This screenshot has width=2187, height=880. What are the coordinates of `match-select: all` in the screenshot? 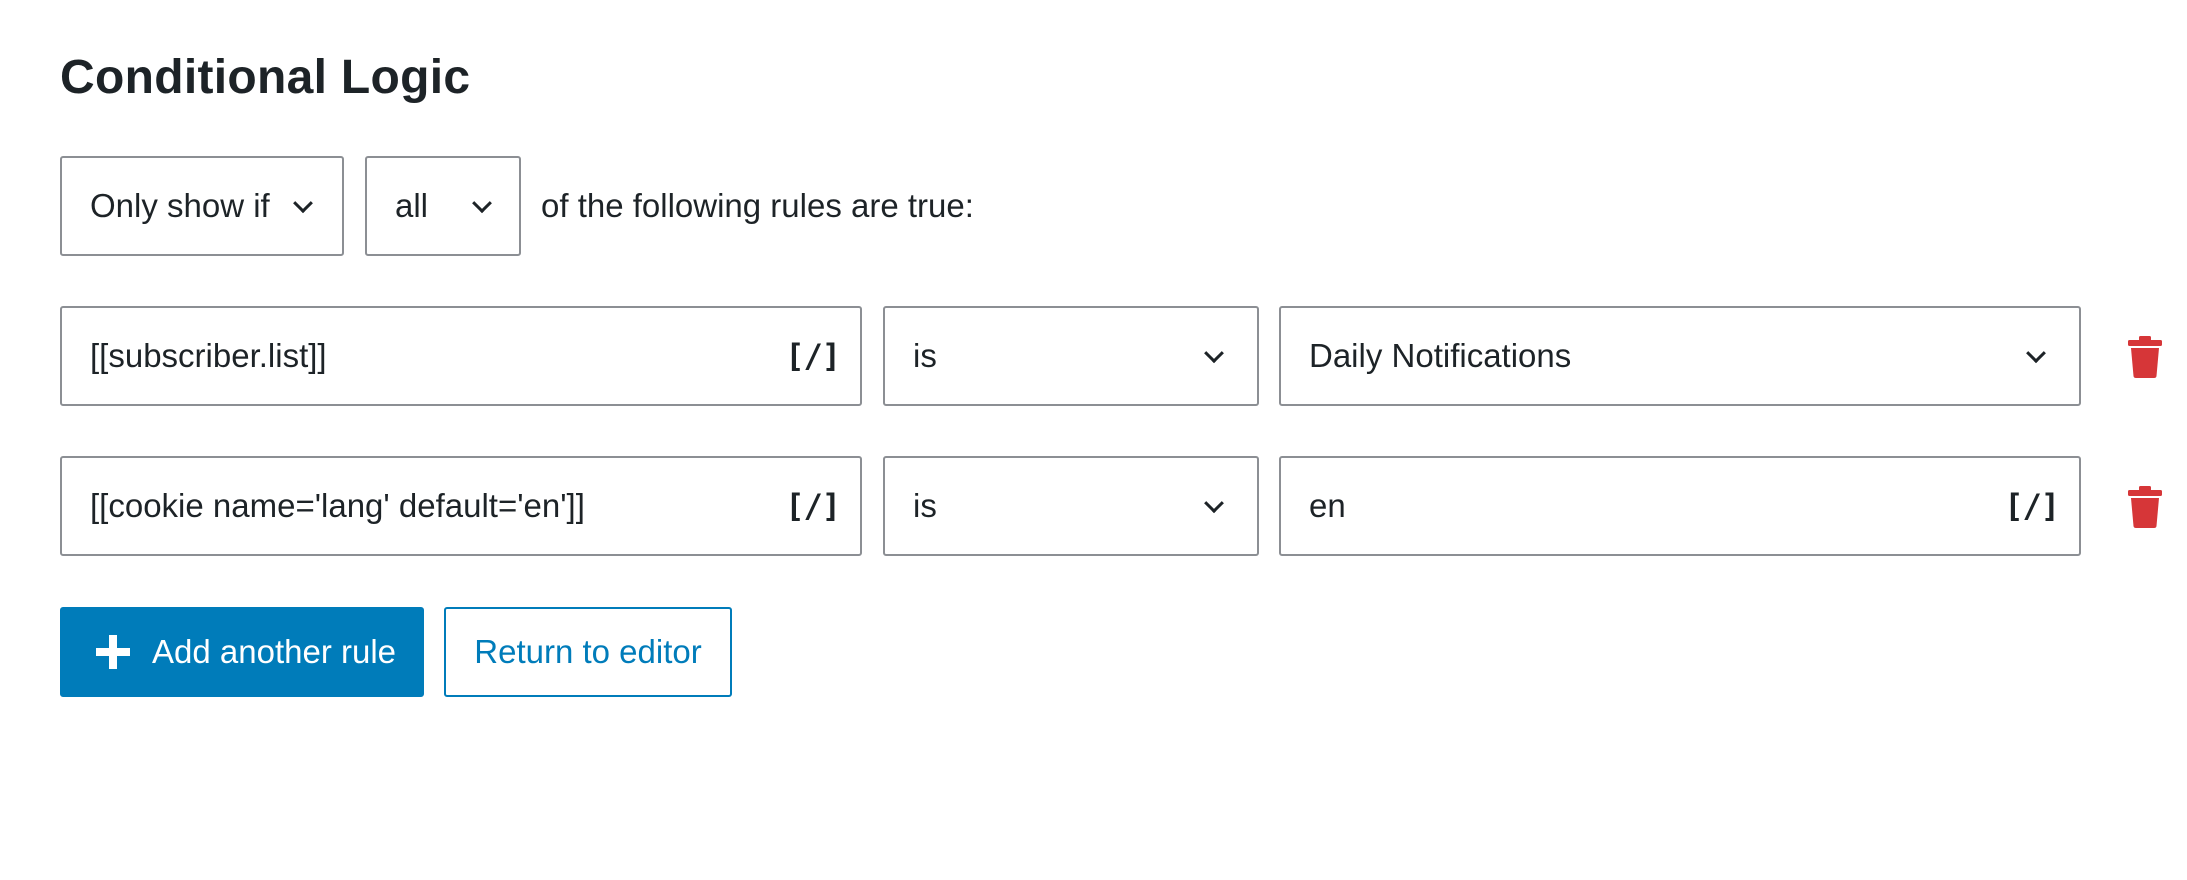 It's located at (443, 206).